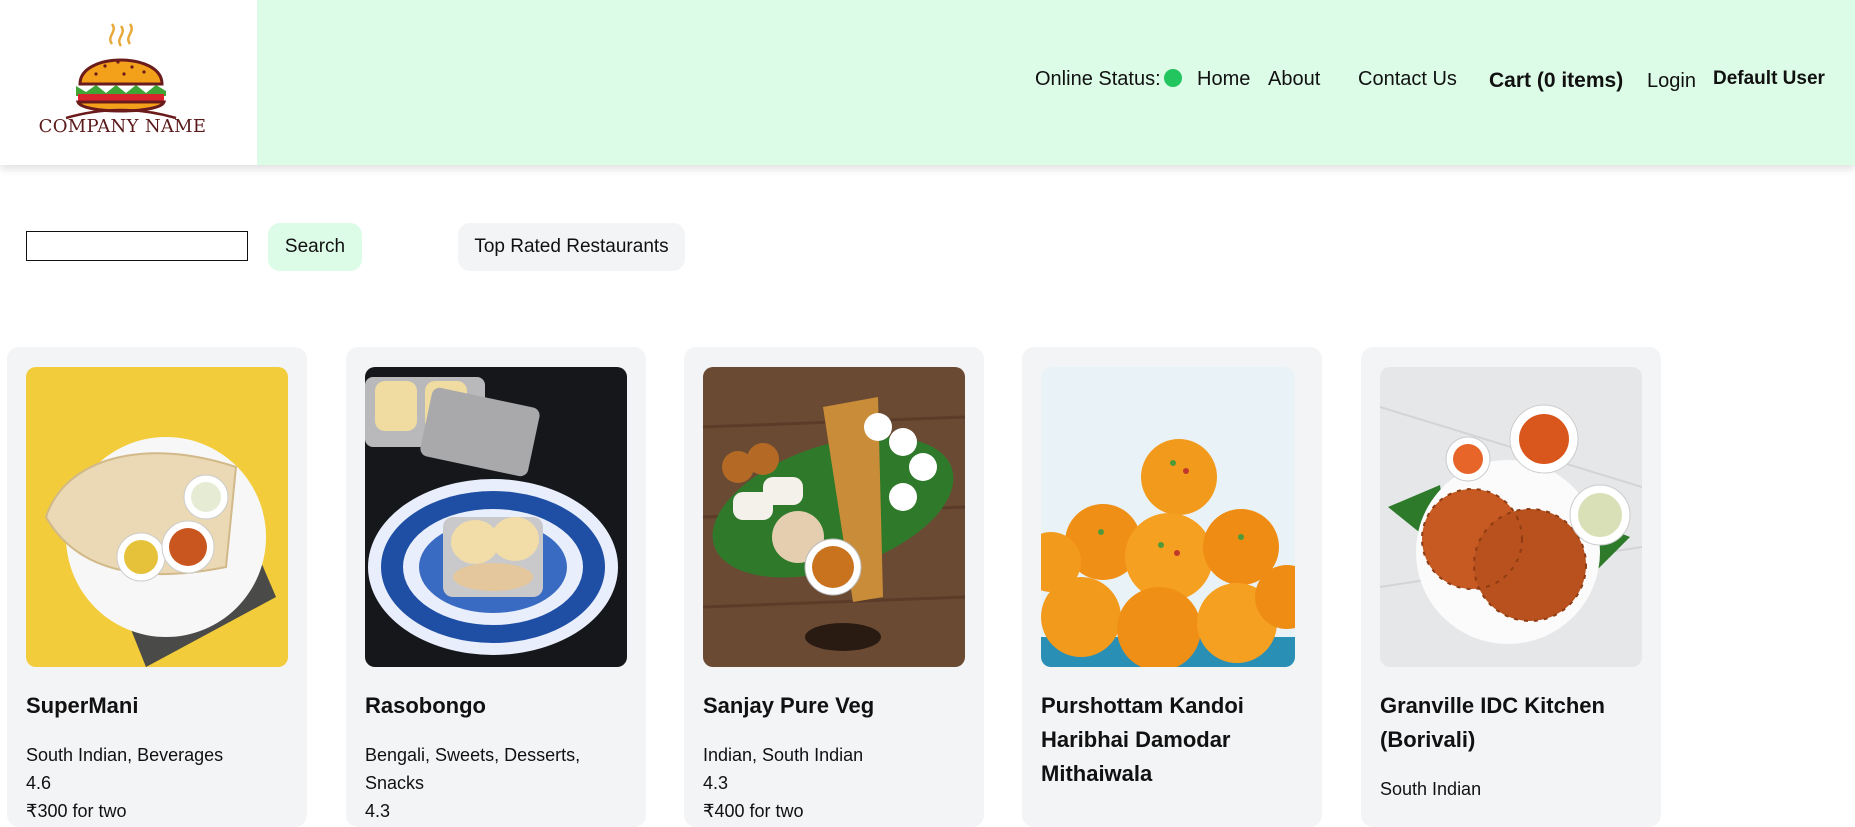  I want to click on restaurant-name: Sanjay Pure Veg, so click(789, 705).